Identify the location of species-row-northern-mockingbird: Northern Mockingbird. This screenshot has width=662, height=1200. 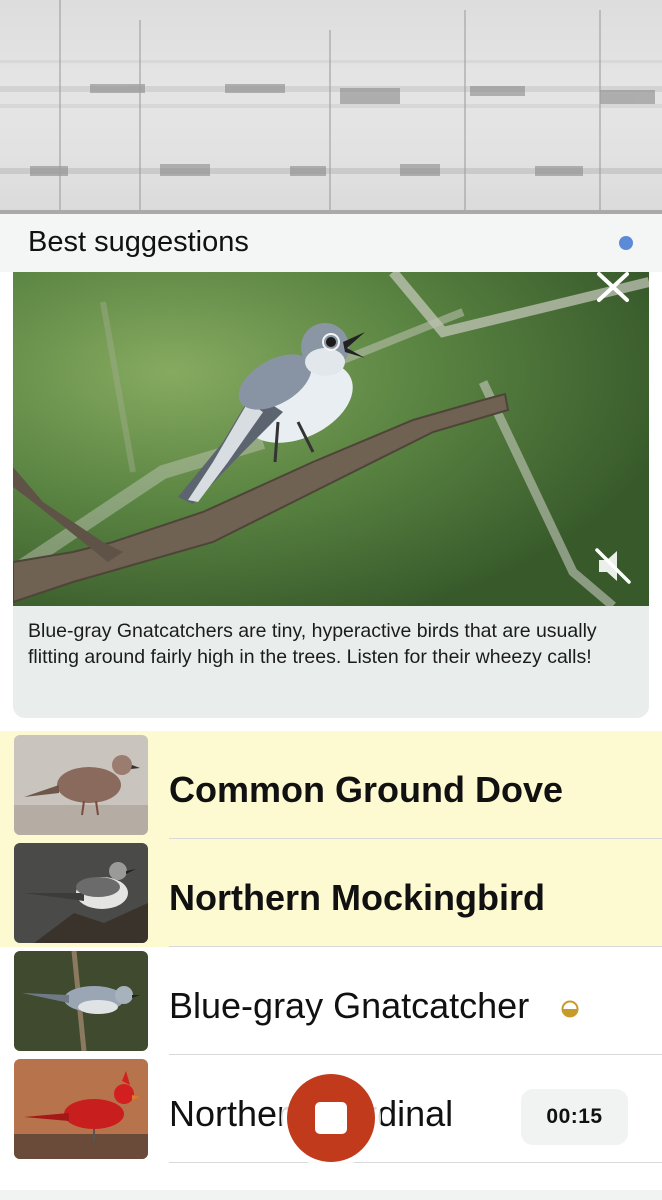
(331, 893).